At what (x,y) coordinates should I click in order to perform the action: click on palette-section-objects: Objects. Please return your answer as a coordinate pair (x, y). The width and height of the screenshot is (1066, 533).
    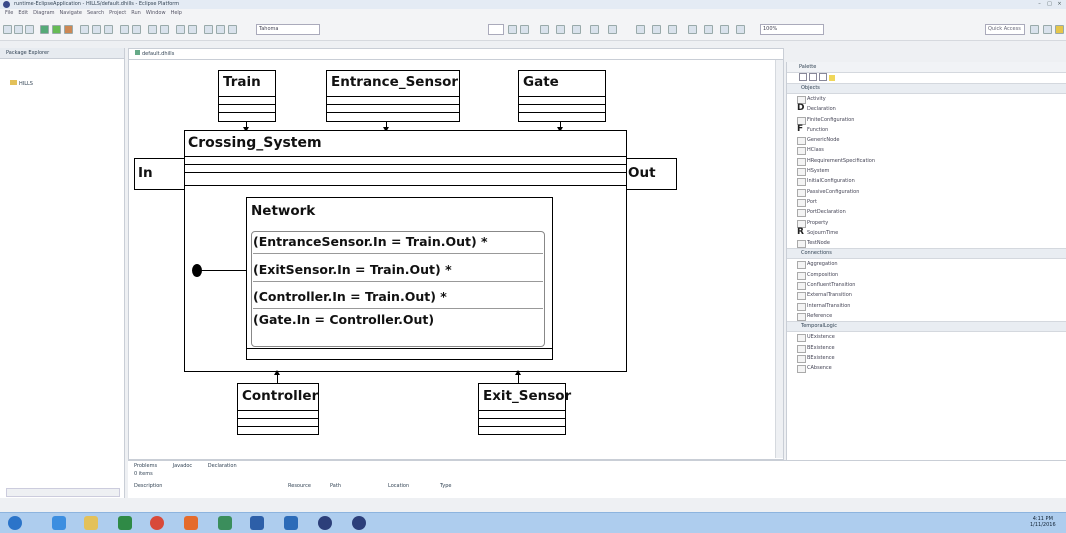
    Looking at the image, I should click on (926, 88).